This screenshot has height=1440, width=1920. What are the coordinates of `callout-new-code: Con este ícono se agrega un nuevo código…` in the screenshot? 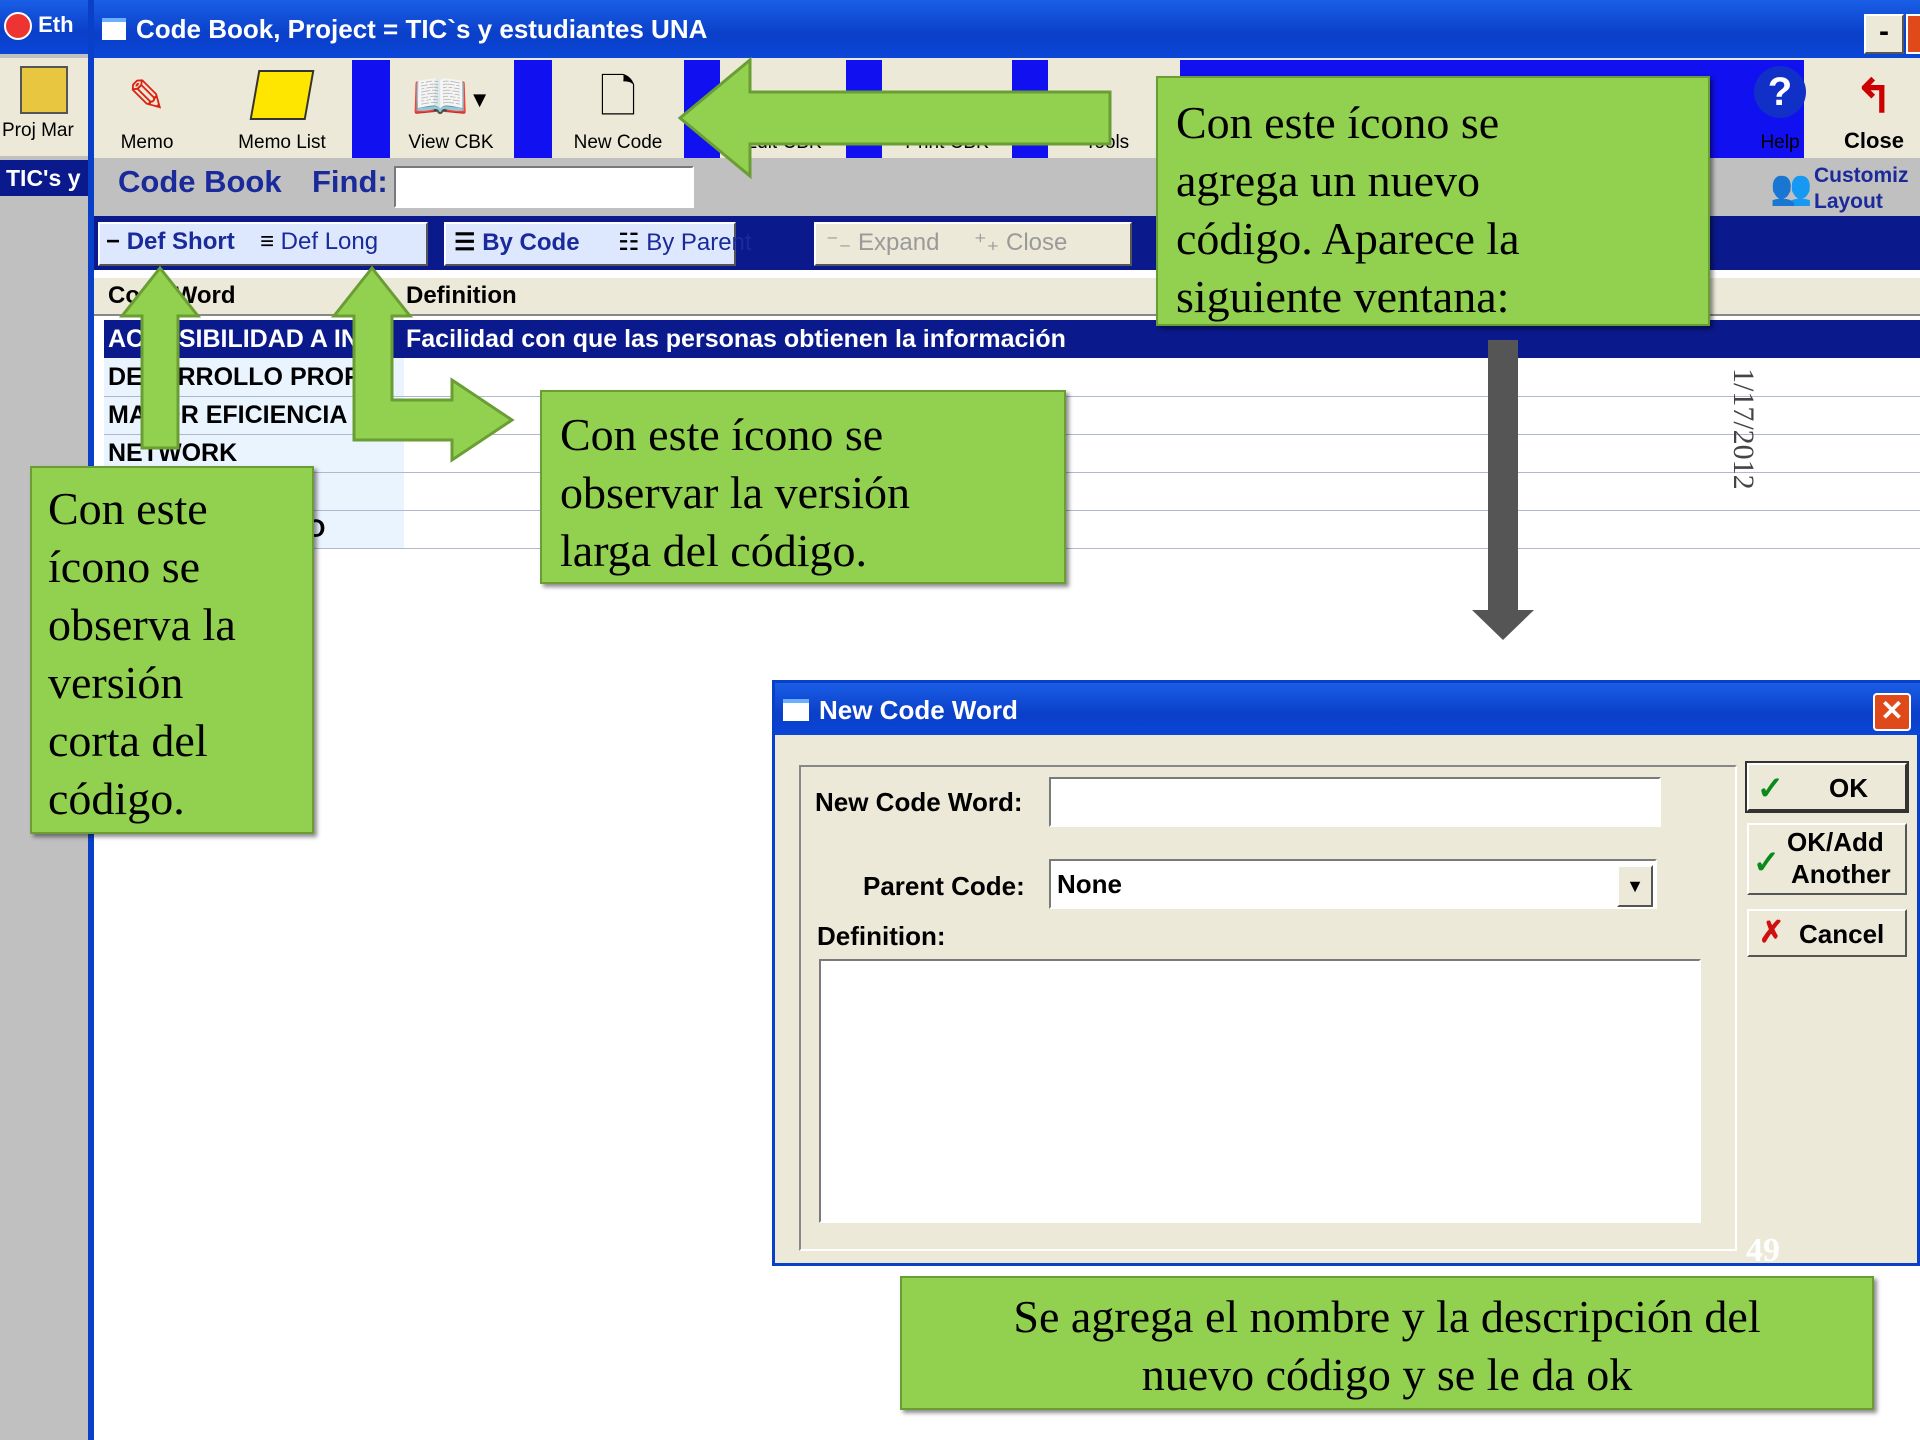 It's located at (1433, 201).